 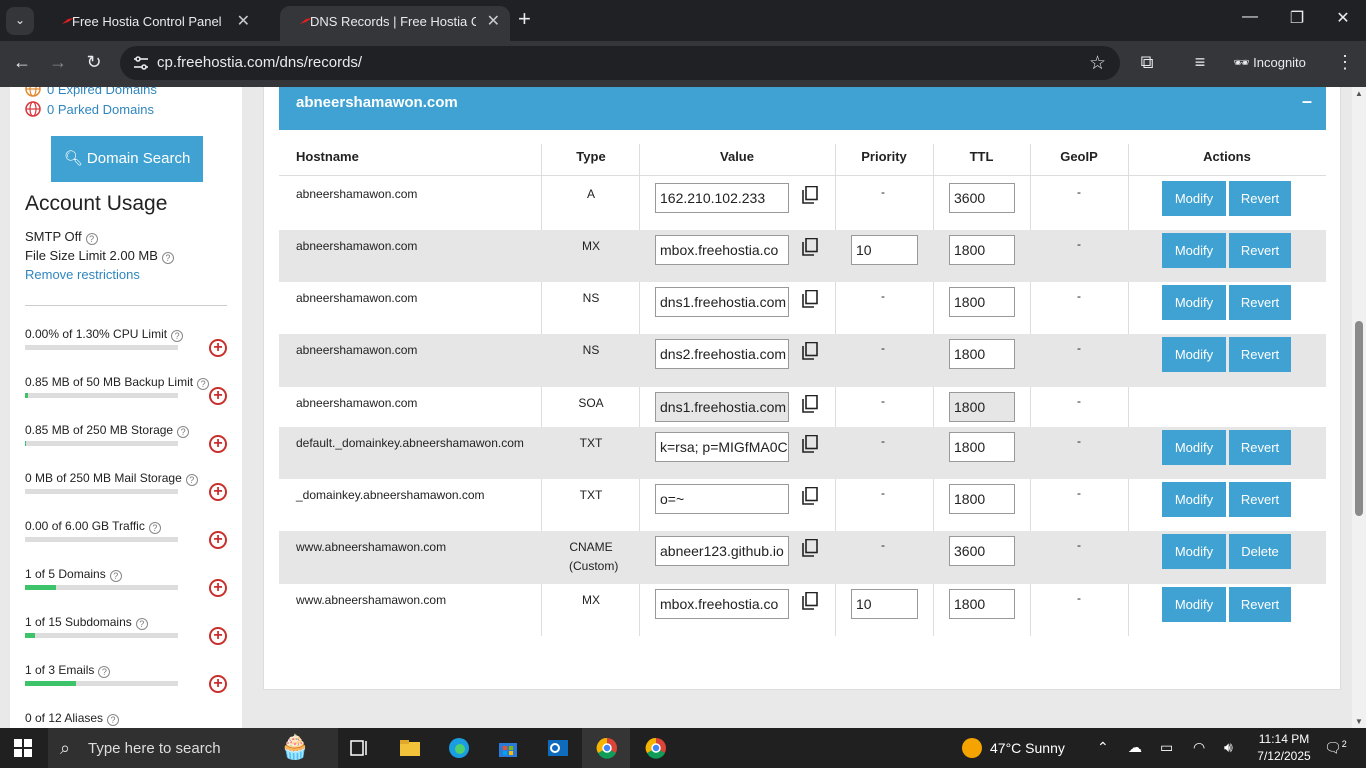 I want to click on domain-header: abneershamawon.com –, so click(x=802, y=108).